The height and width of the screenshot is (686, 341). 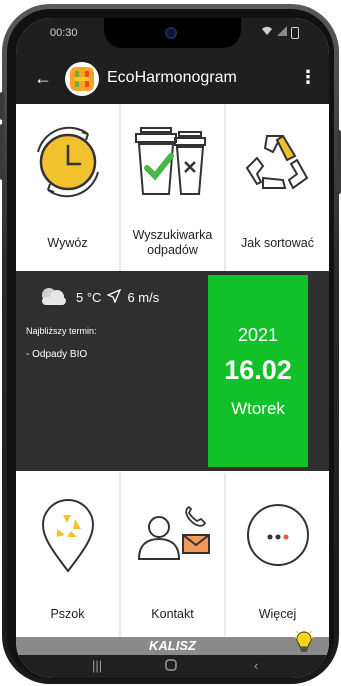 What do you see at coordinates (67, 614) in the screenshot?
I see `tile-label: Pszok` at bounding box center [67, 614].